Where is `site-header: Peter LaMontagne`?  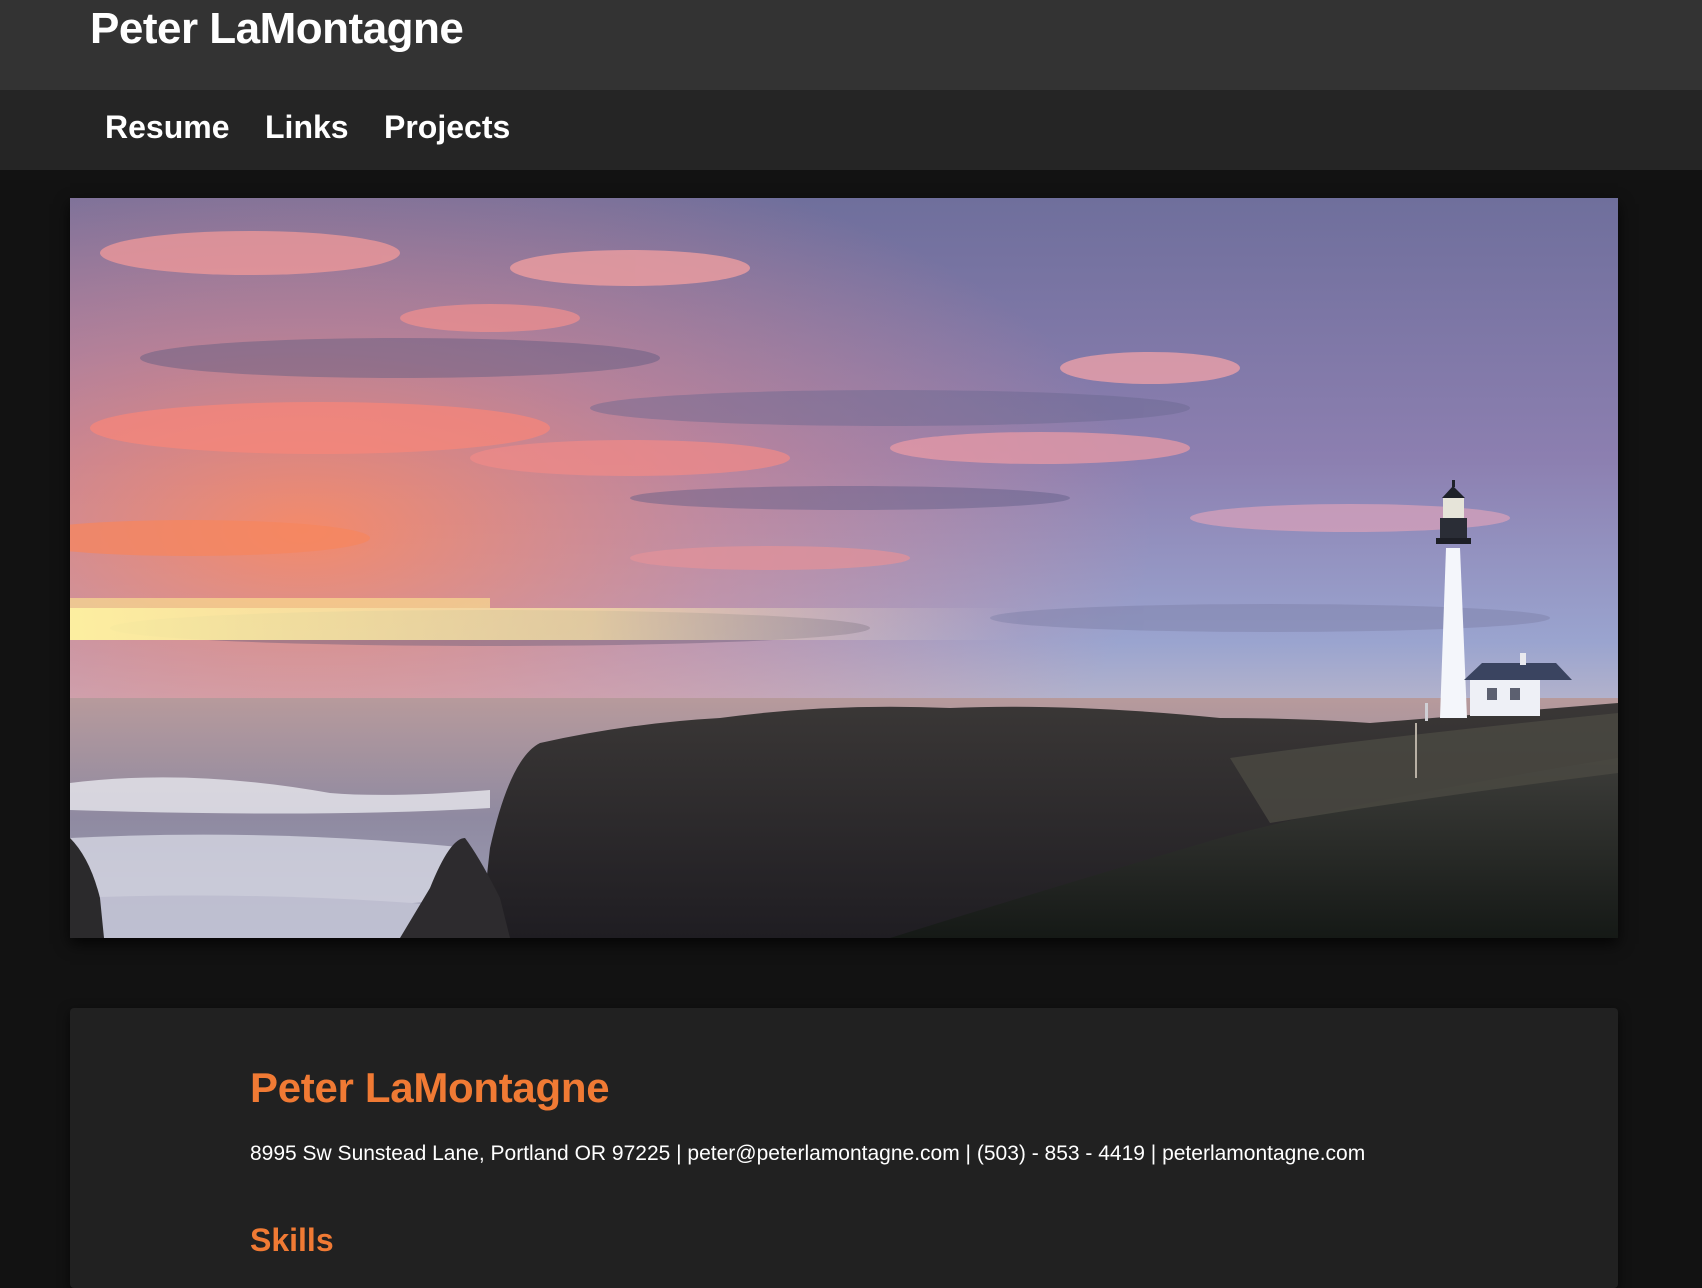
site-header: Peter LaMontagne is located at coordinates (851, 45).